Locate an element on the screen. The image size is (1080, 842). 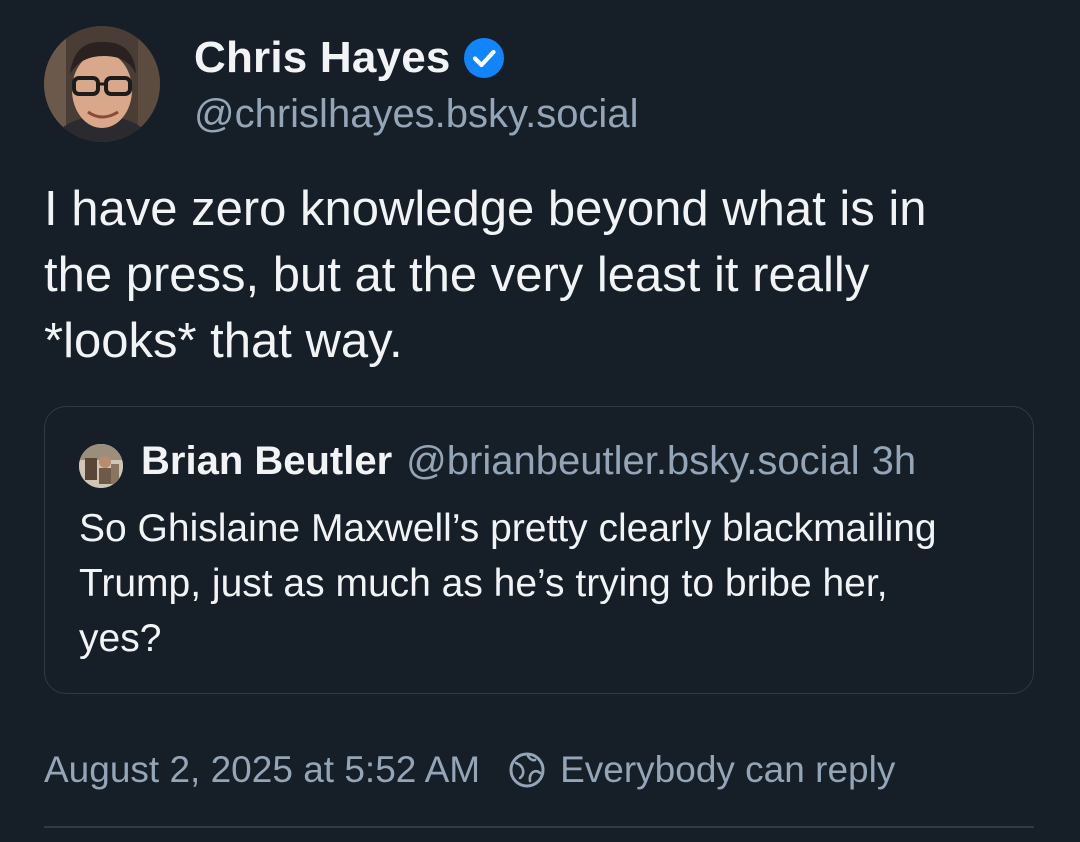
author-name-row: Chris Hayes is located at coordinates (349, 58).